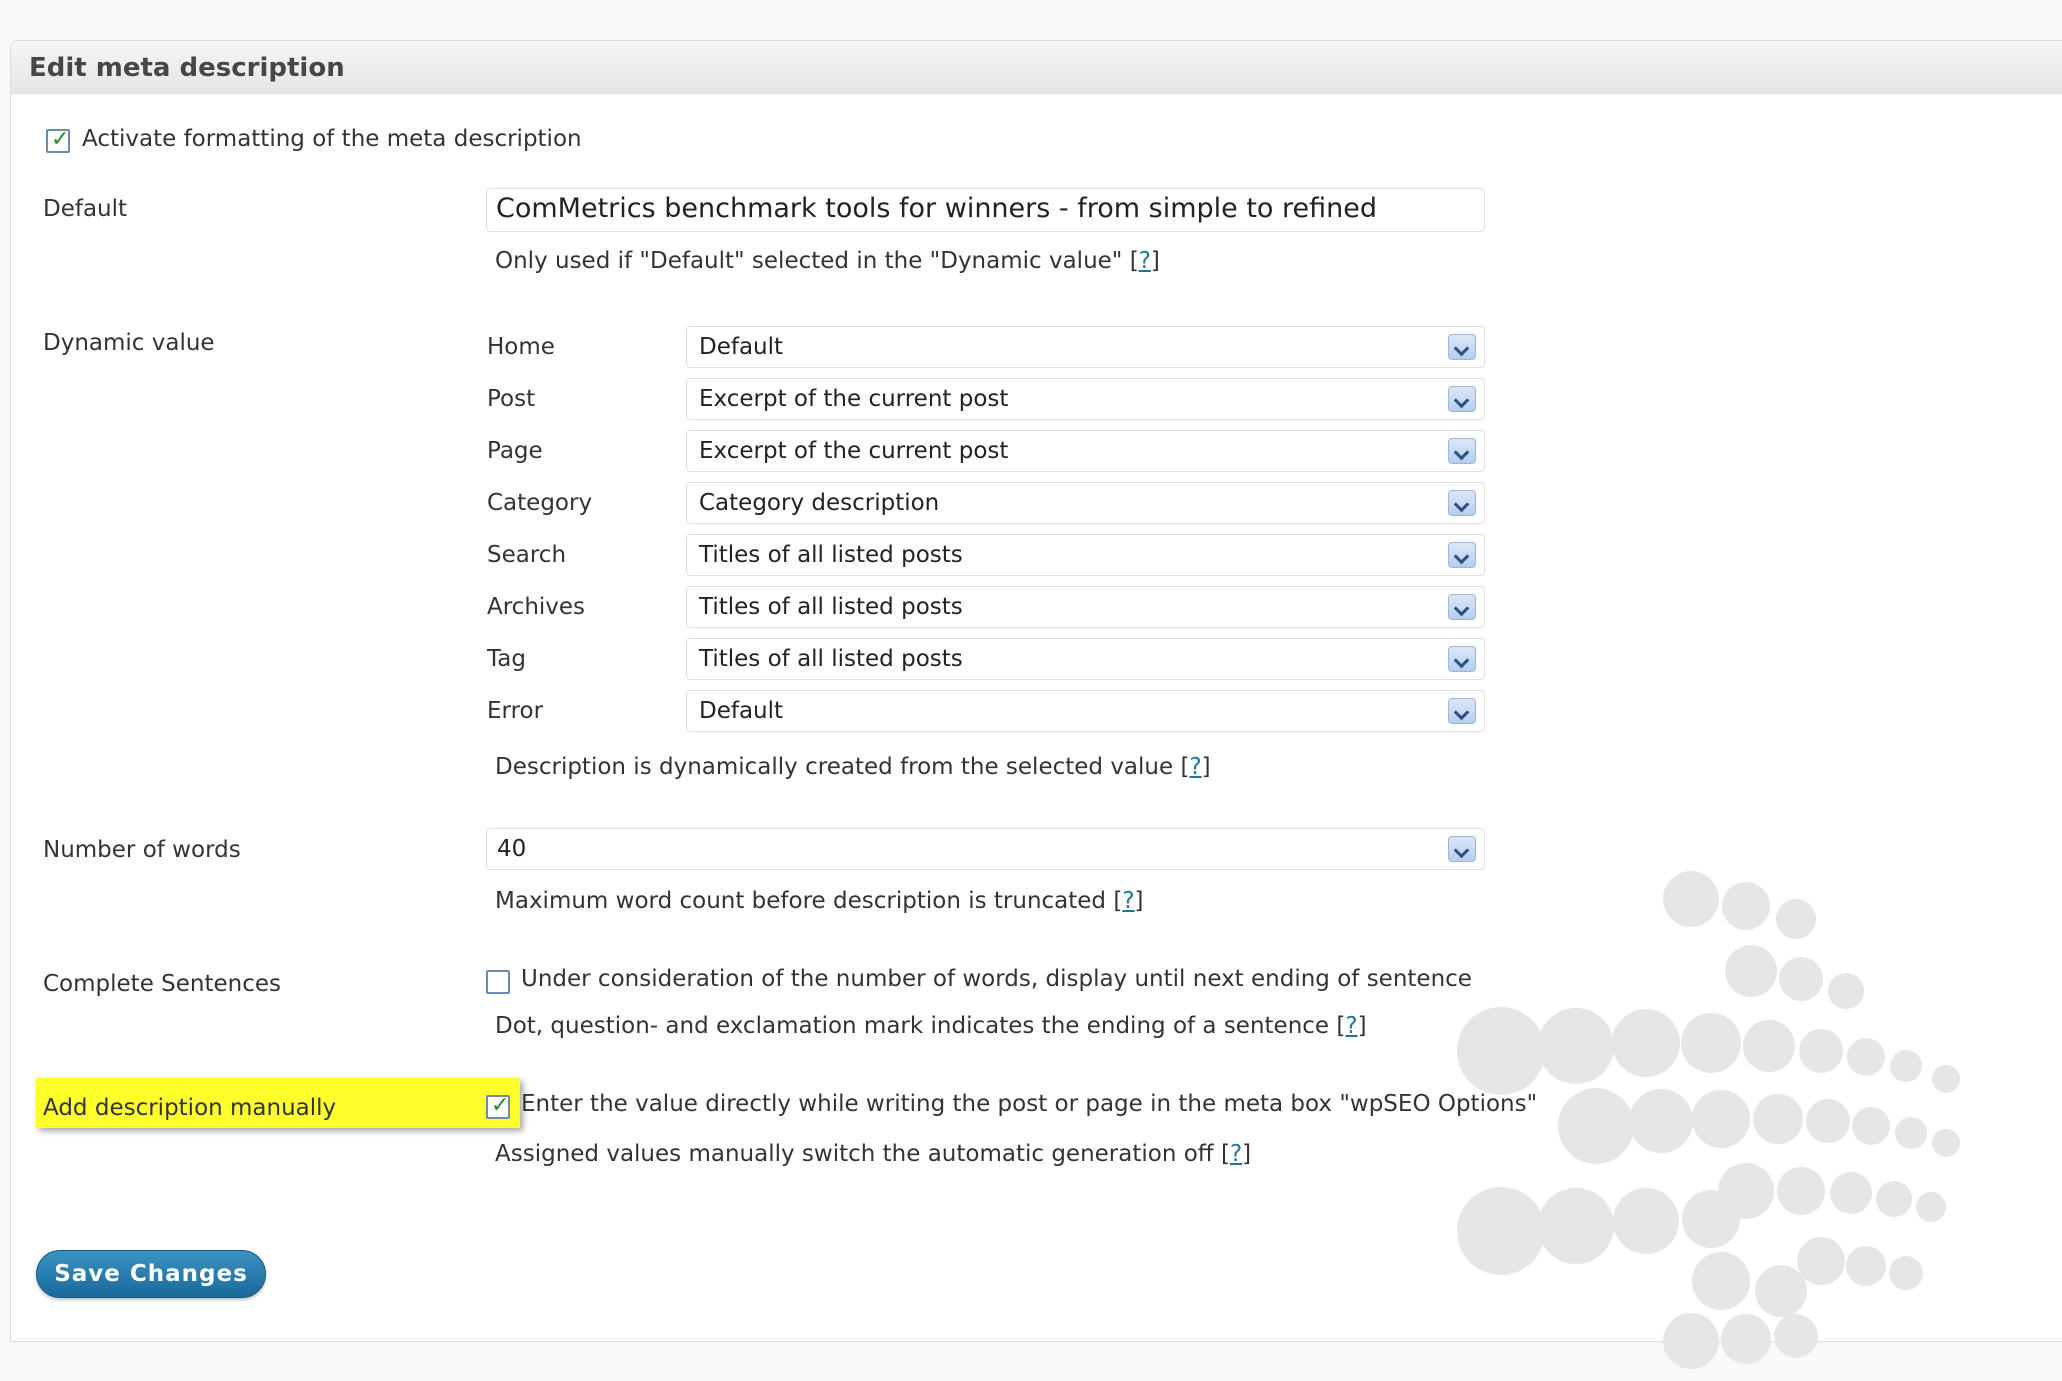  Describe the element at coordinates (1085, 659) in the screenshot. I see `select-tag: Titles of all listed posts` at that location.